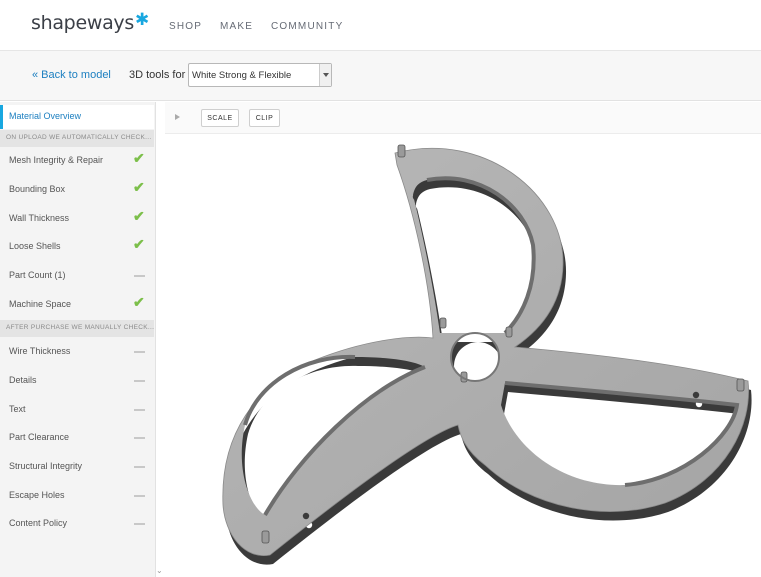  I want to click on check-item-part-clearance: Part Clearance, so click(77, 438).